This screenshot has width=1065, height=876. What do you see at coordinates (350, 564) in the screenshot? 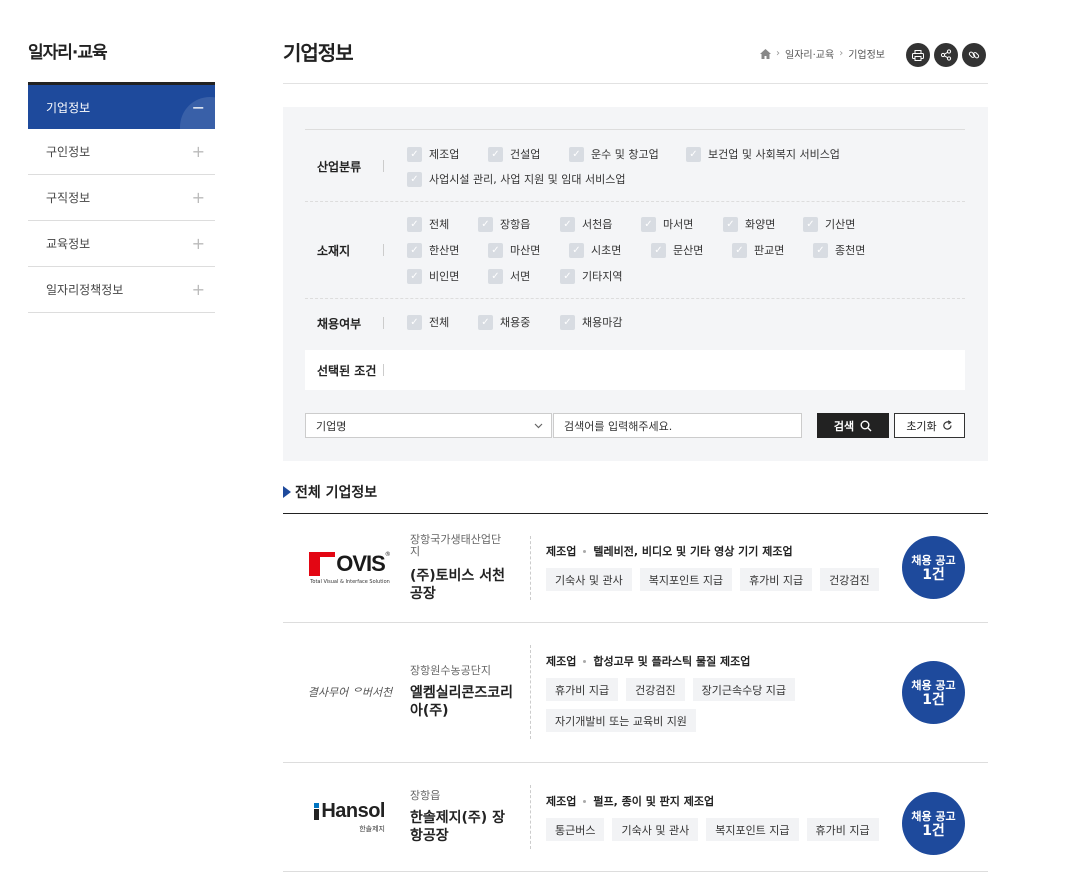
I see `tovis-wordmark: OVIS ®` at bounding box center [350, 564].